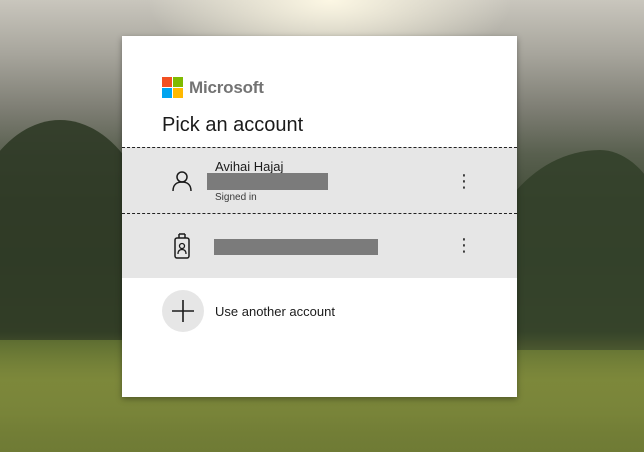 This screenshot has height=452, width=644. I want to click on logo-square-yellow, so click(178, 93).